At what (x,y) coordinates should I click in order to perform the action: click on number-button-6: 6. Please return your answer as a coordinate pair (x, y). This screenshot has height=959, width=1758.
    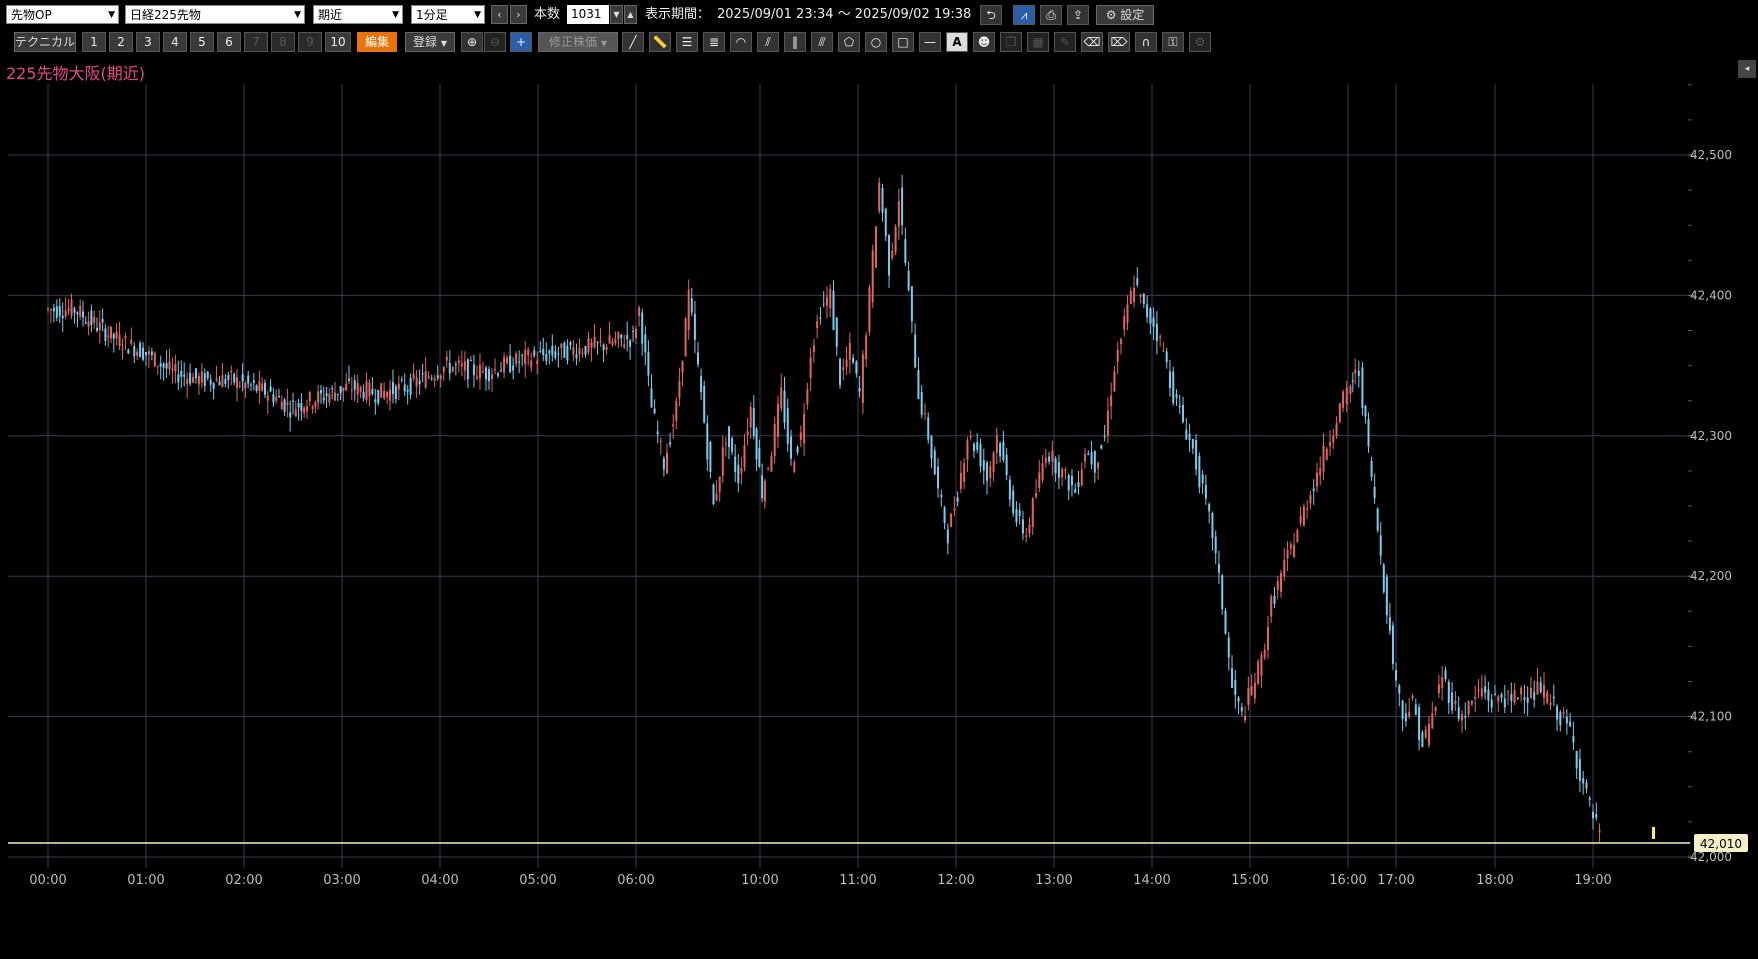
    Looking at the image, I should click on (229, 42).